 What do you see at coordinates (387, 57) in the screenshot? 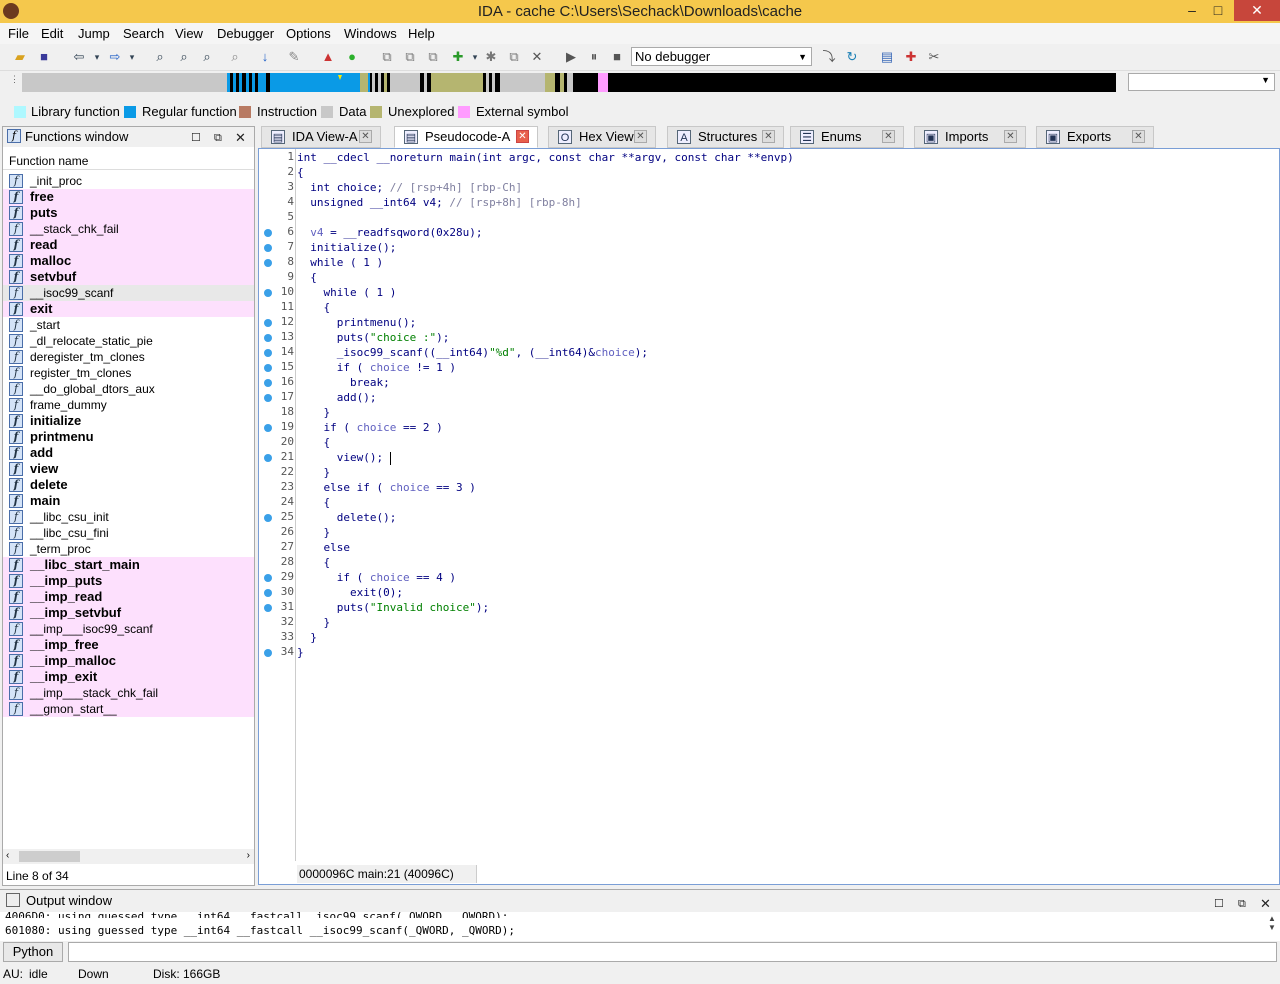
I see `code-icon: ⧉` at bounding box center [387, 57].